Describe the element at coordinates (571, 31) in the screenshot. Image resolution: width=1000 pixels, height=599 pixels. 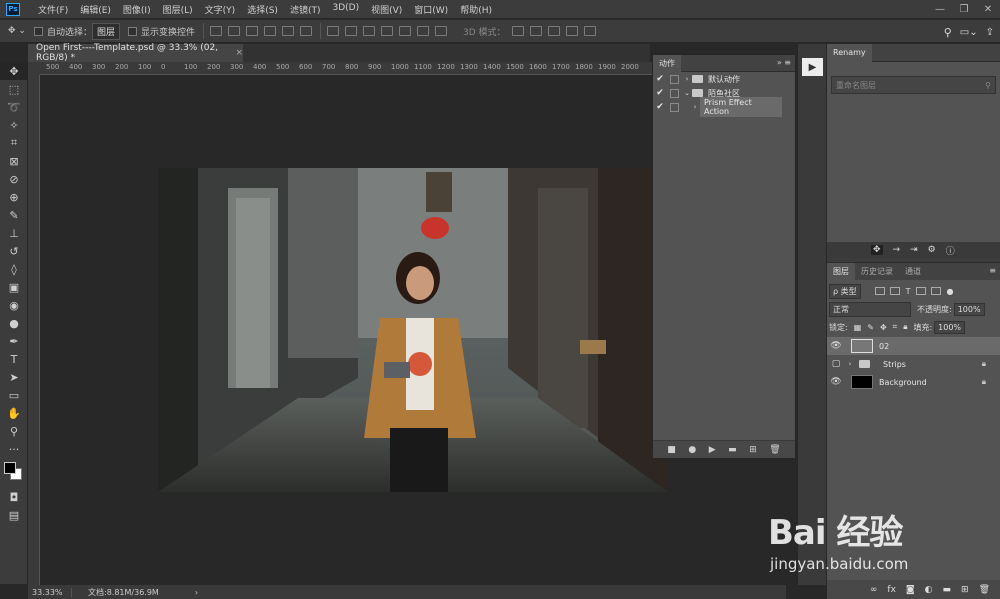
I see `slide-3d-icon` at that location.